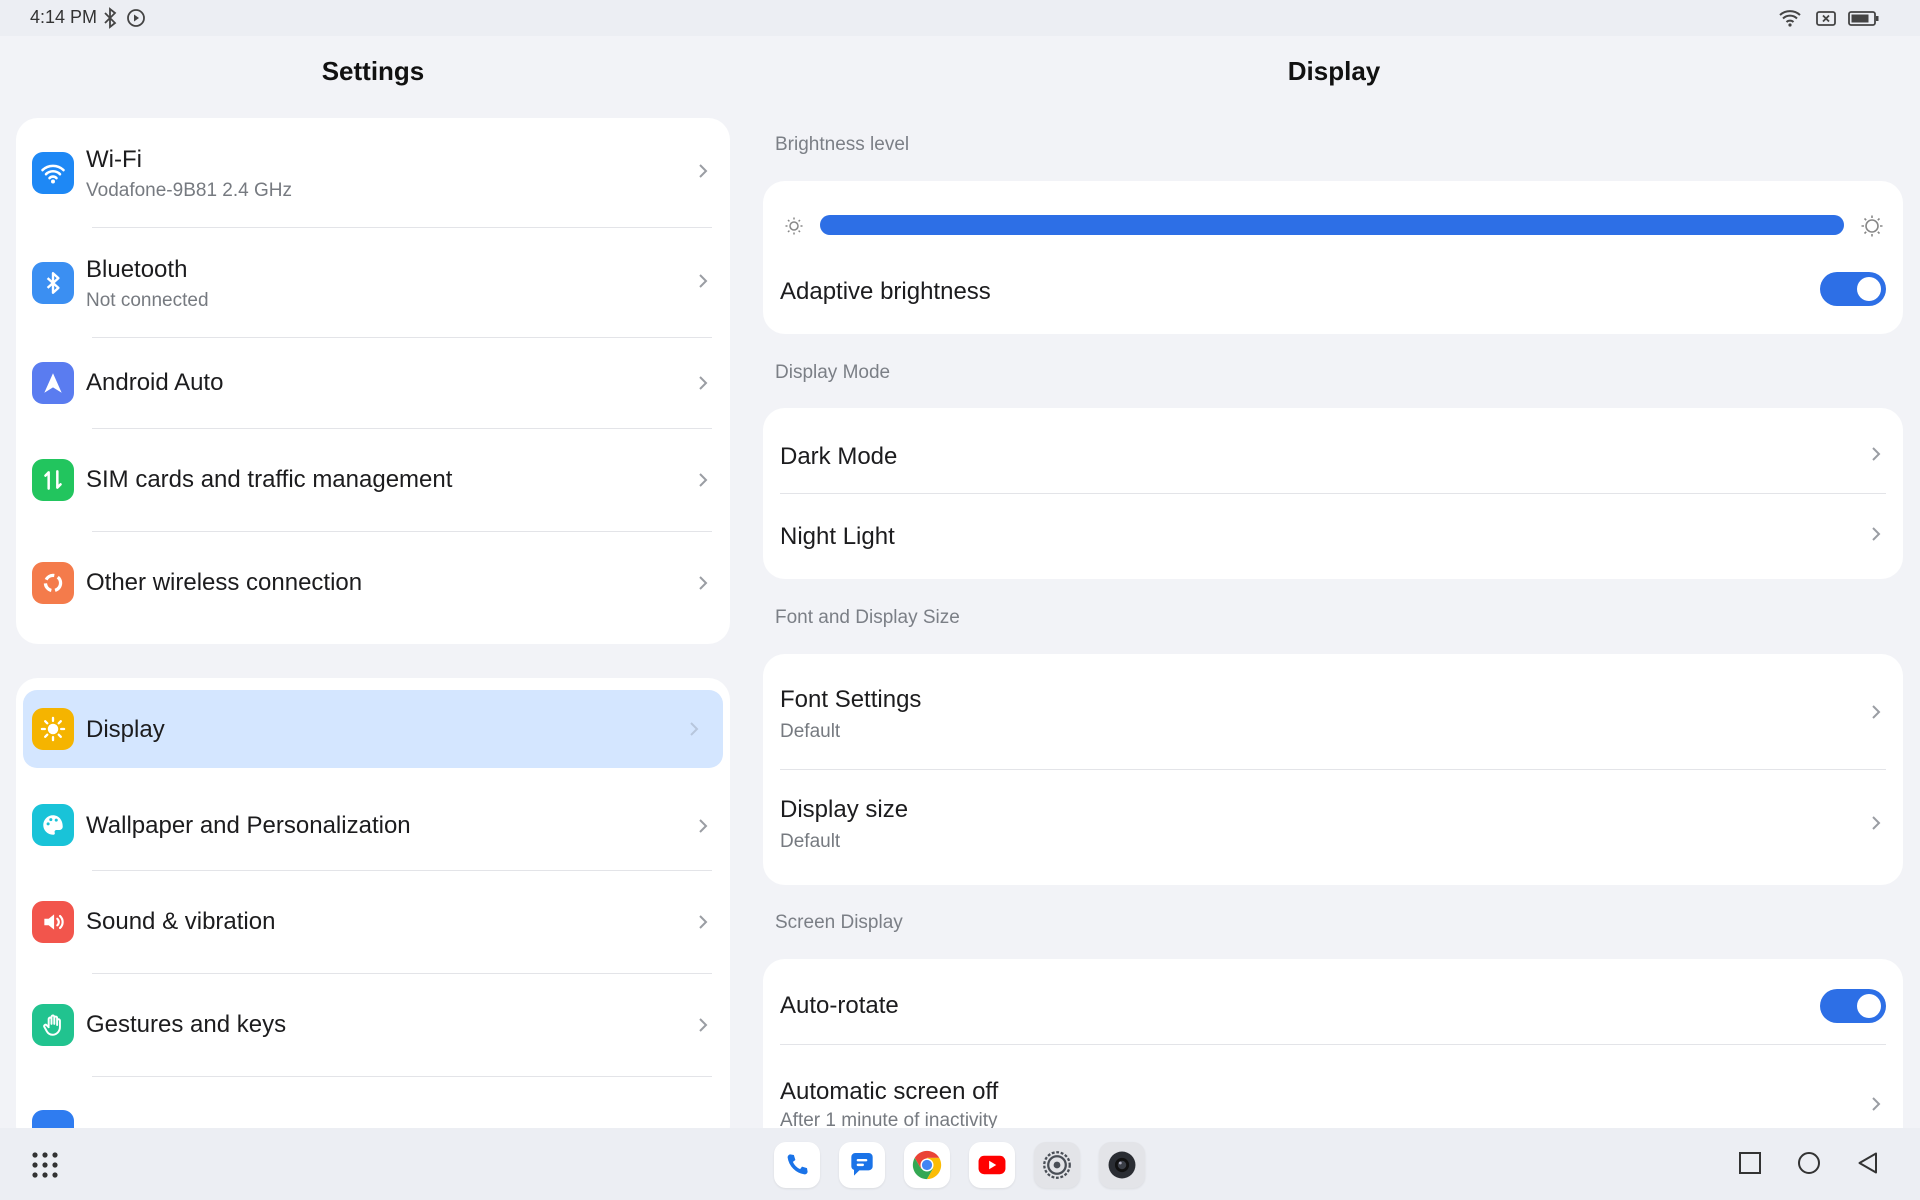 This screenshot has height=1200, width=1920. I want to click on wifi-network: Vodafone-9B81 2.4 GHz, so click(189, 190).